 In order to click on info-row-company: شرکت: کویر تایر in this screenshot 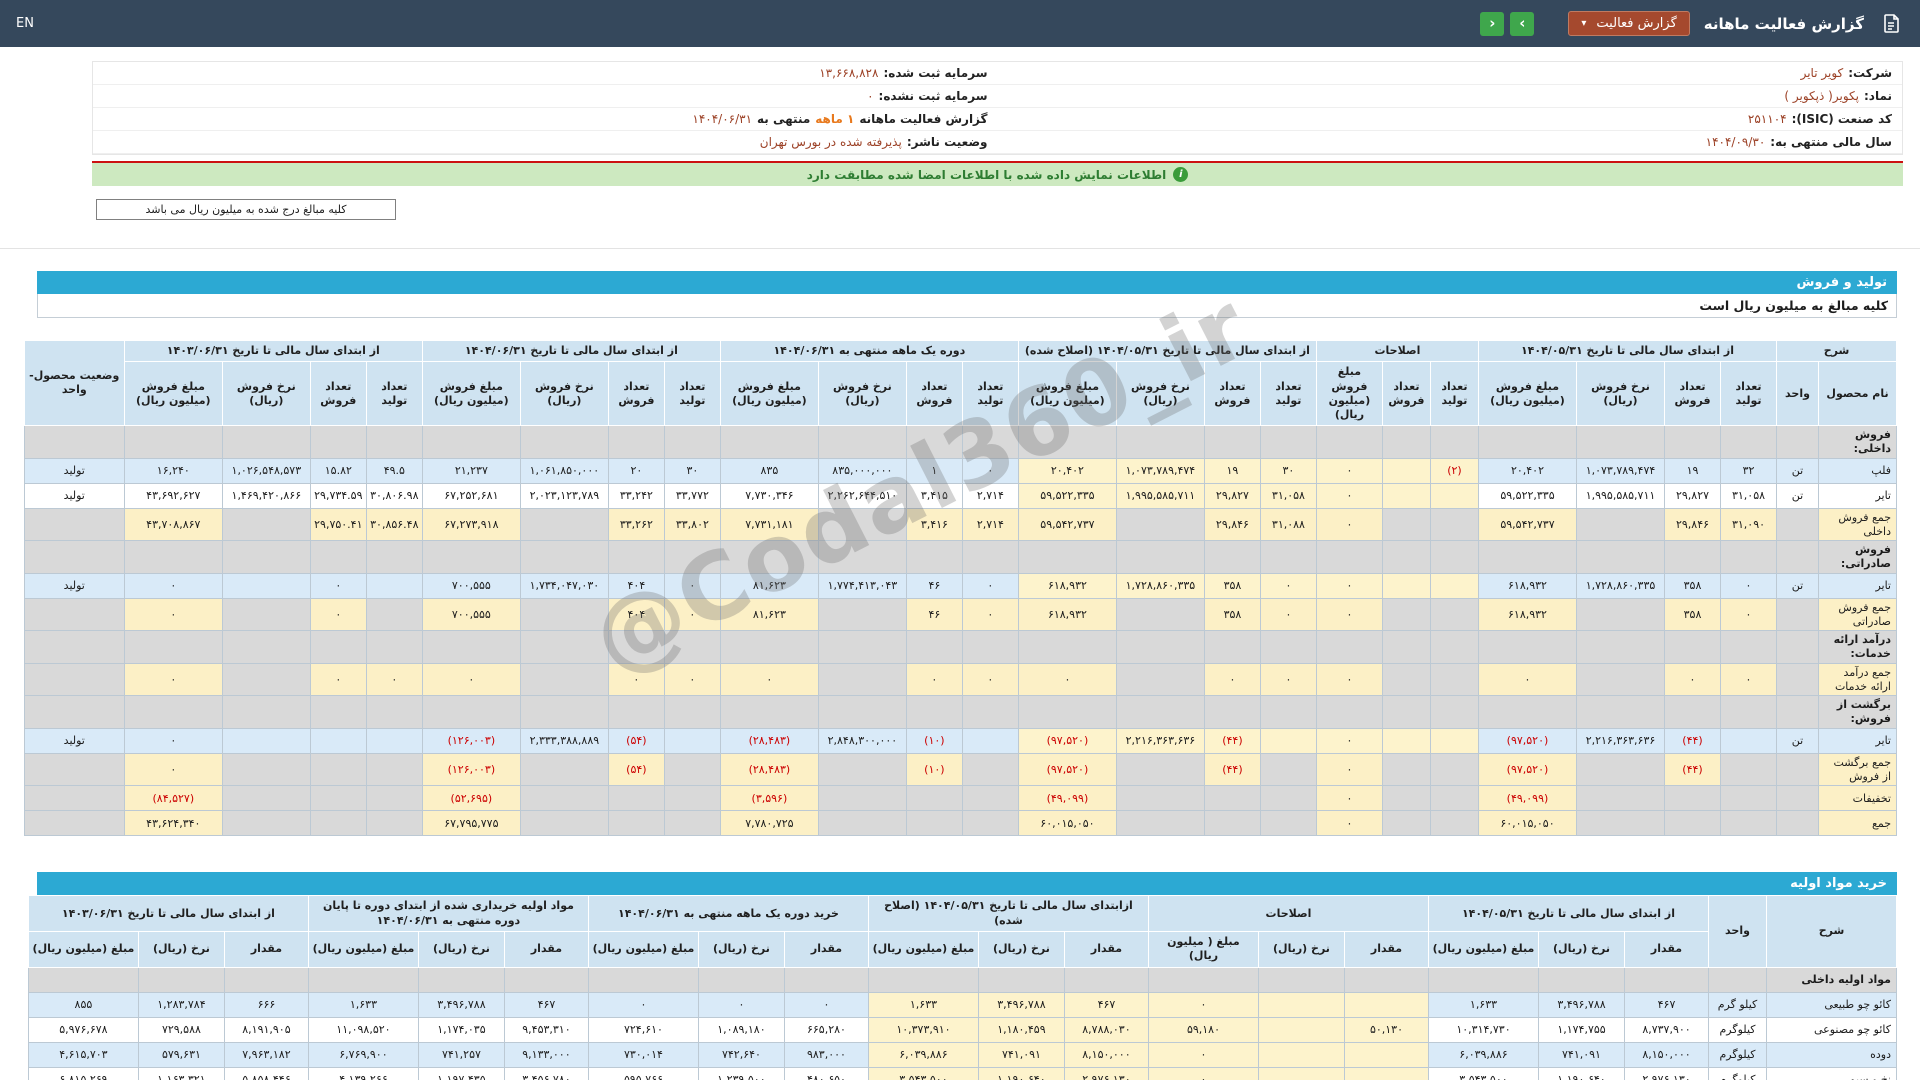, I will do `click(1449, 73)`.